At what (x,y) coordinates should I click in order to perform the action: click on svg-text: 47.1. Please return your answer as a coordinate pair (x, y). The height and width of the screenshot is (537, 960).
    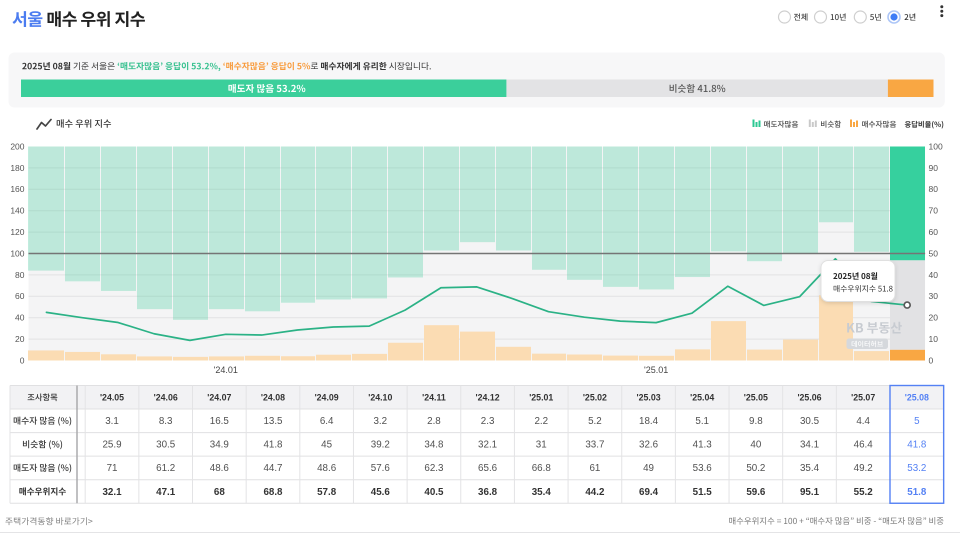
    Looking at the image, I should click on (166, 492).